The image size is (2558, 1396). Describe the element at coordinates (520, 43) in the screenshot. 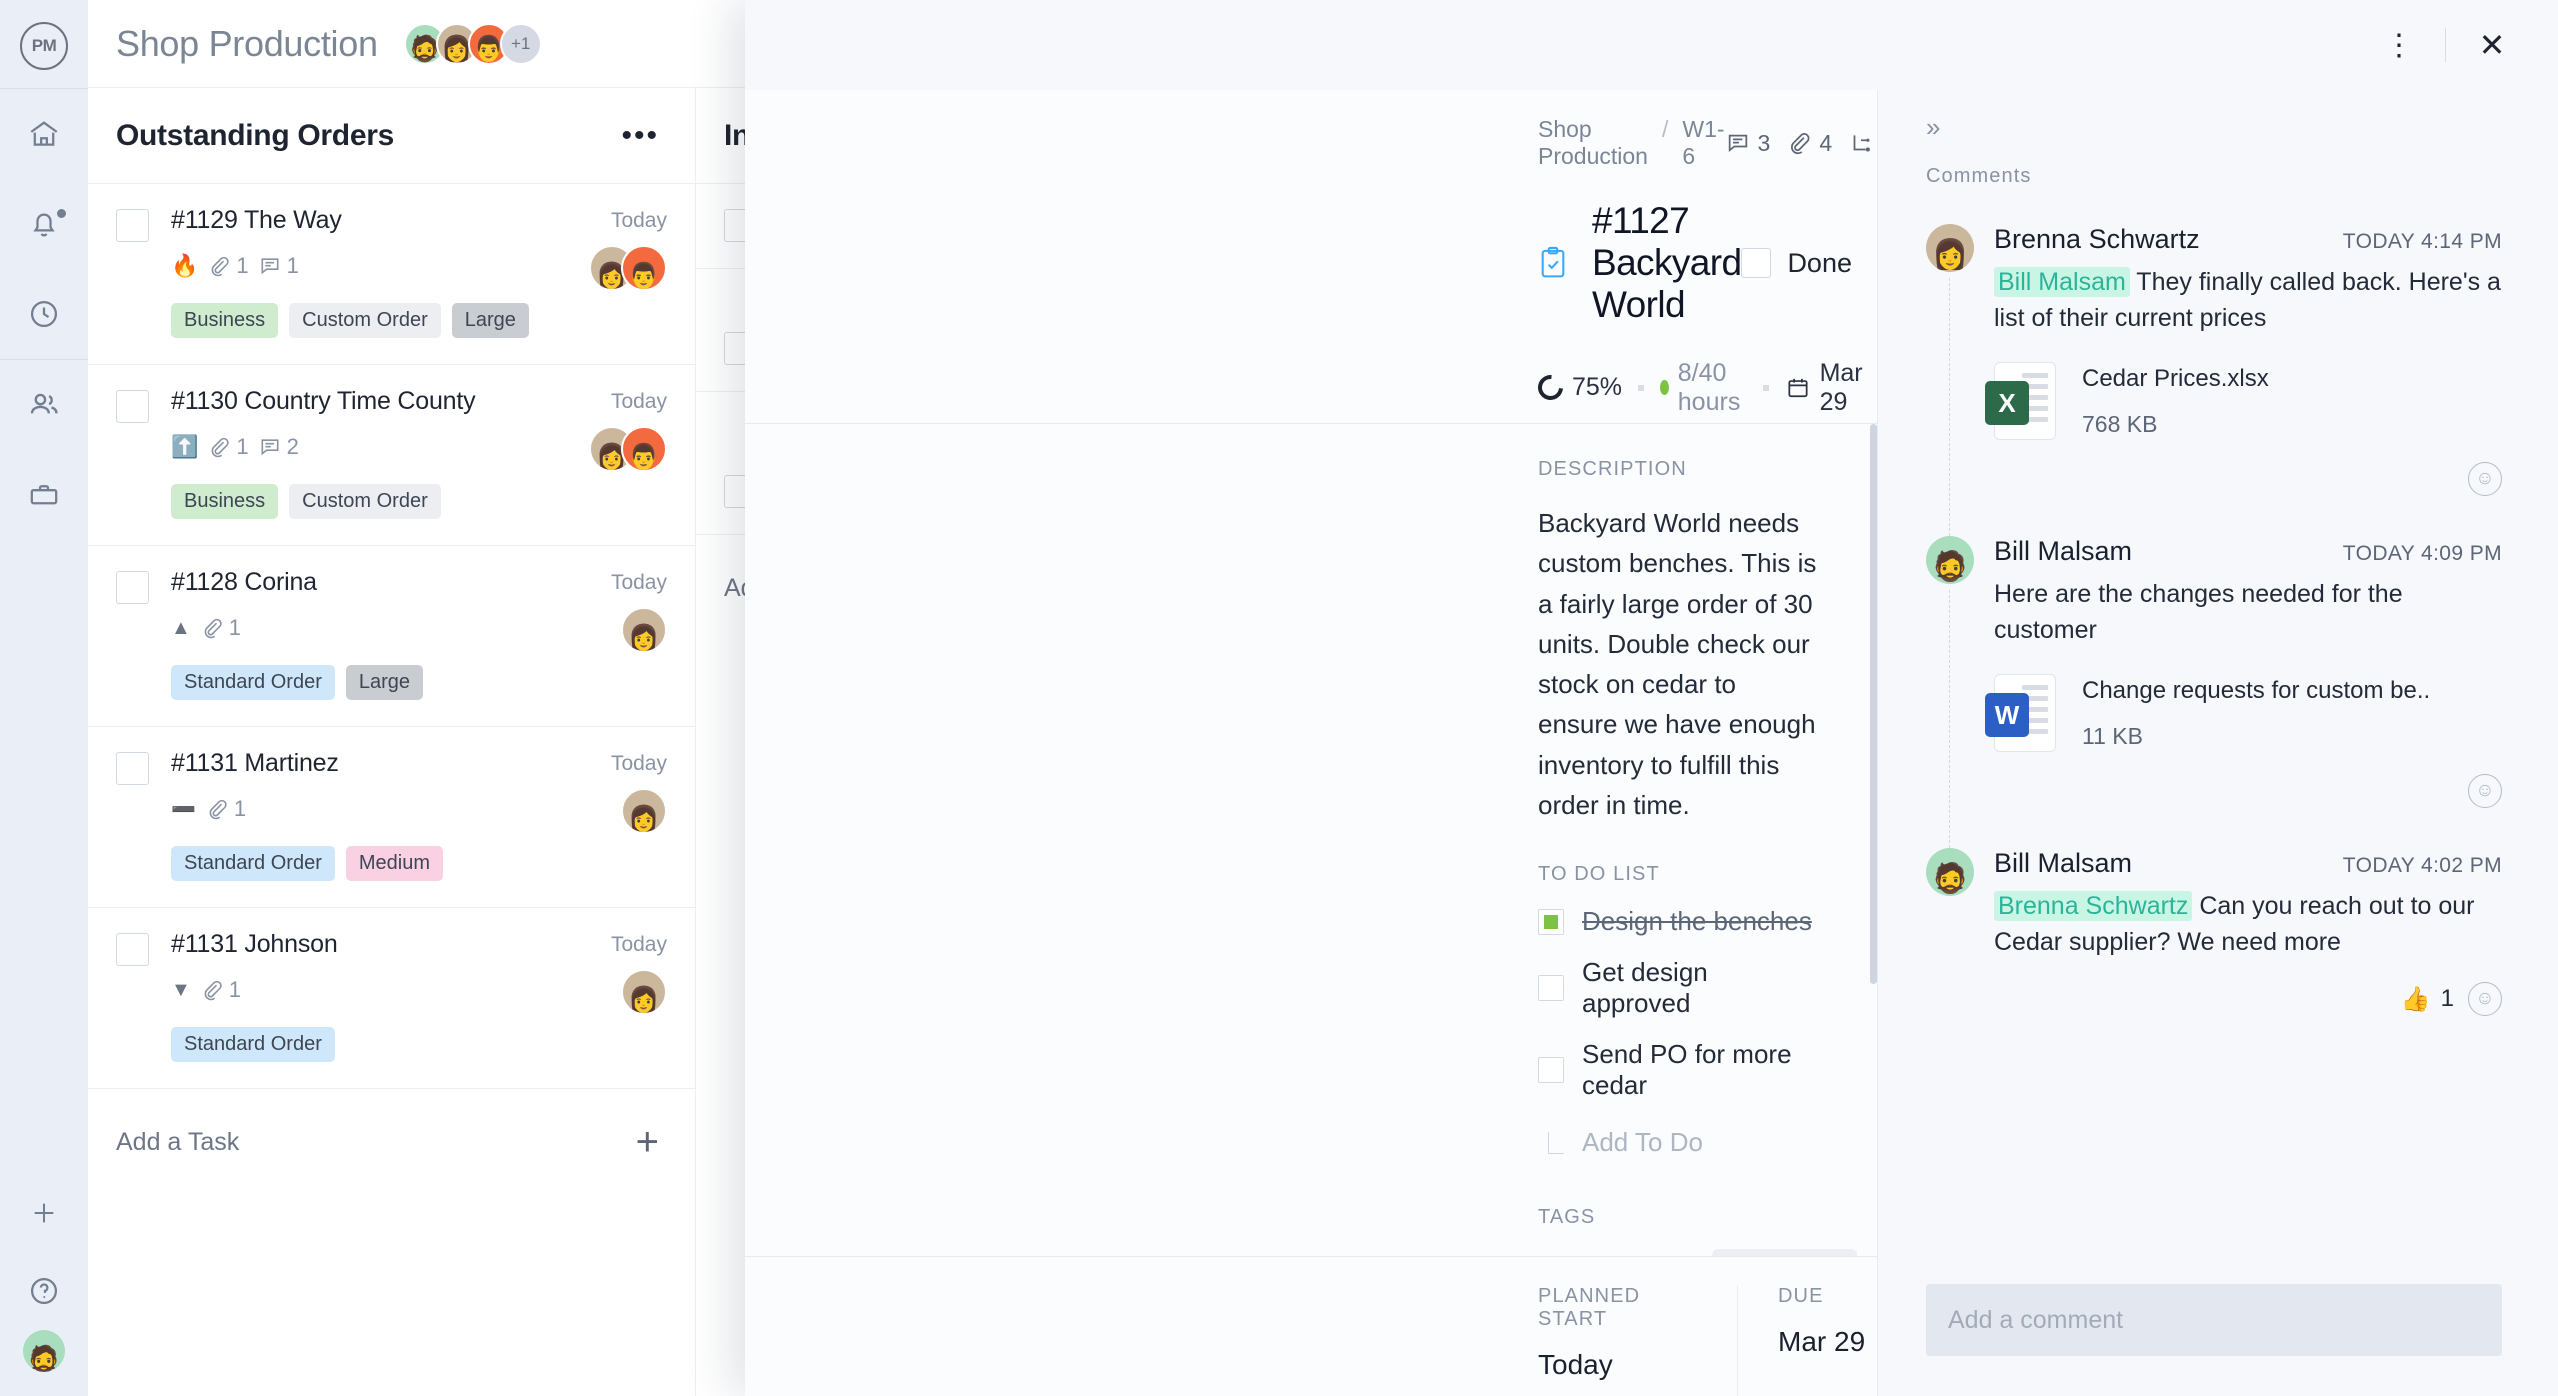

I see `avatar-overflow-count: +1` at that location.